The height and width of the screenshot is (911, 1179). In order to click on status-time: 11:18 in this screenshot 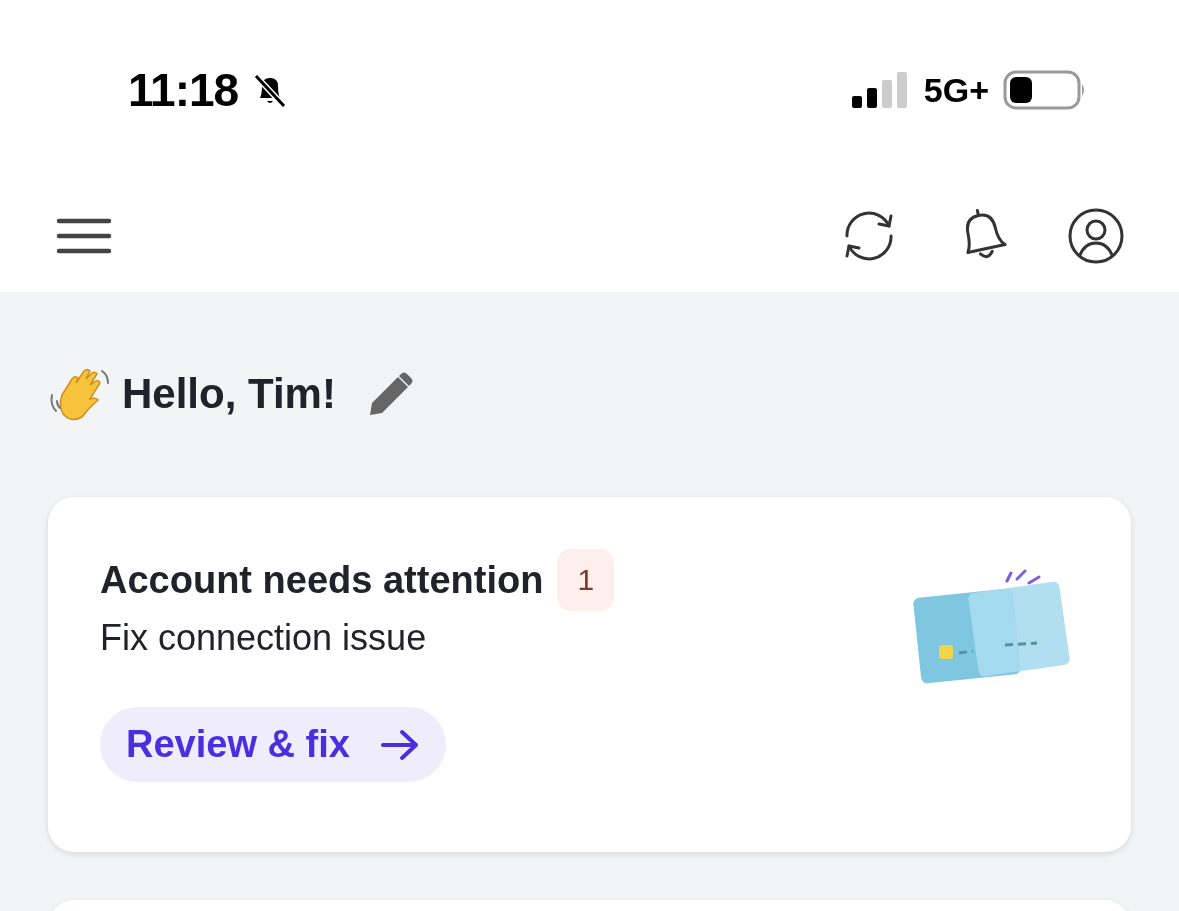, I will do `click(183, 90)`.